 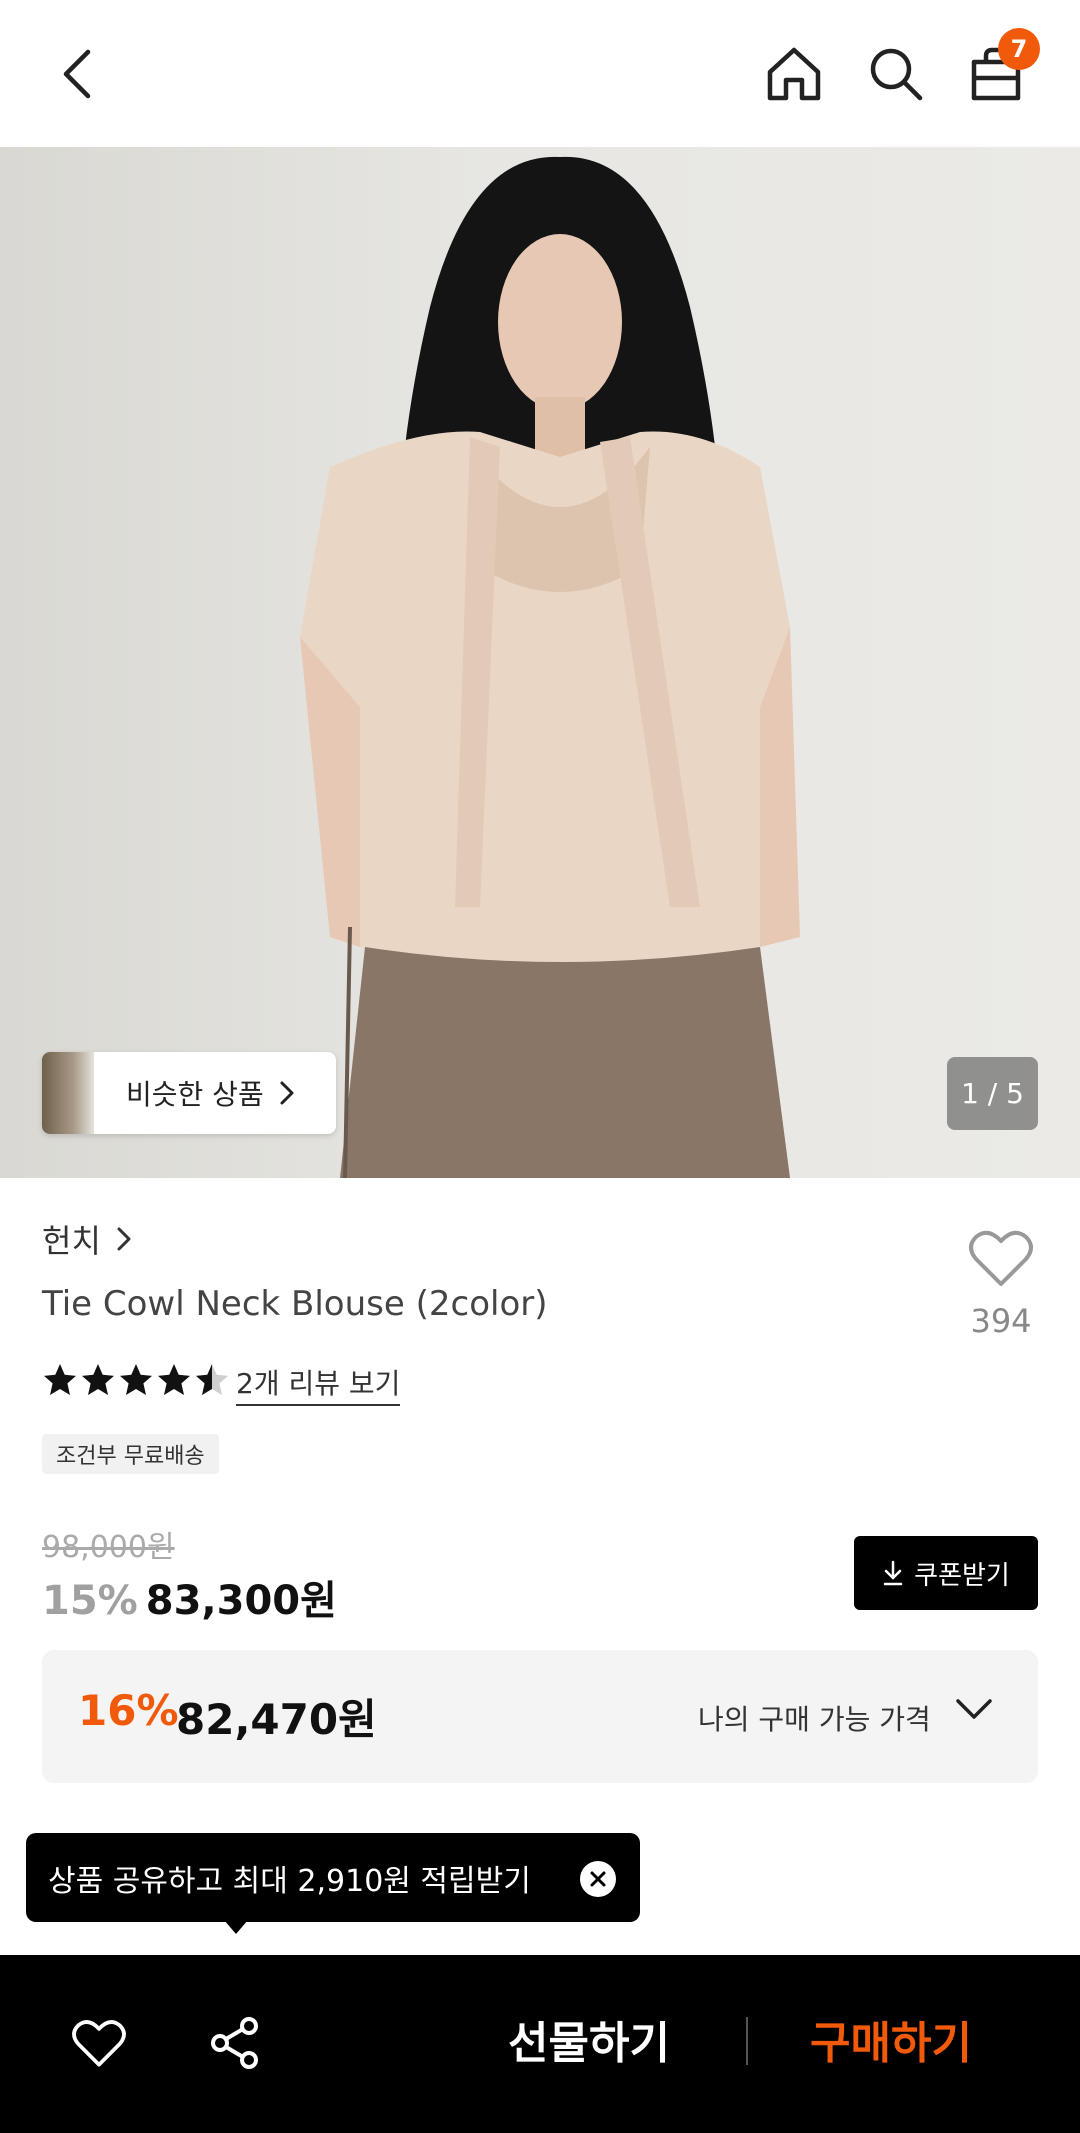 I want to click on my-price: 82,470원, so click(x=276, y=1719).